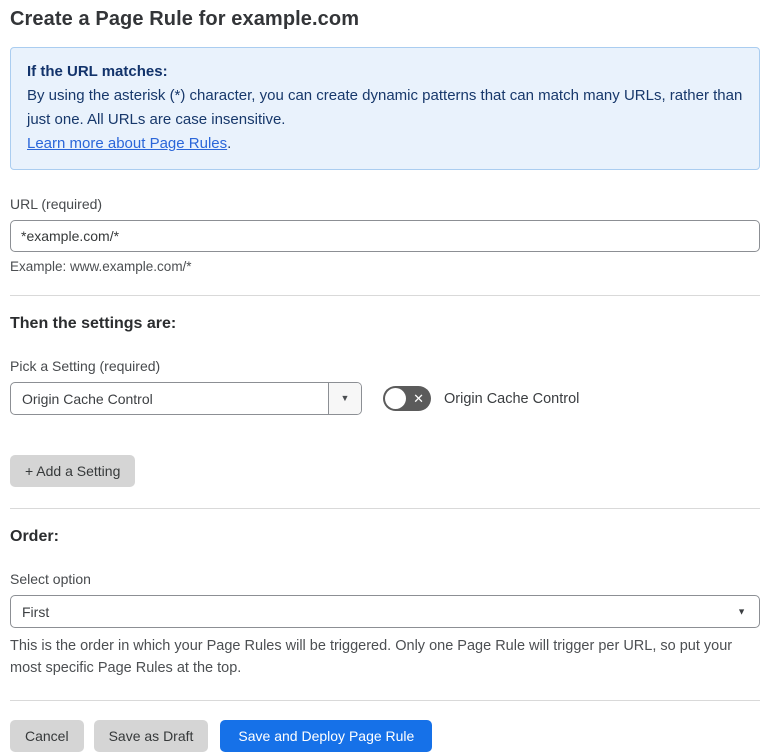 The width and height of the screenshot is (770, 752). I want to click on url-field-label: URL (required), so click(56, 204).